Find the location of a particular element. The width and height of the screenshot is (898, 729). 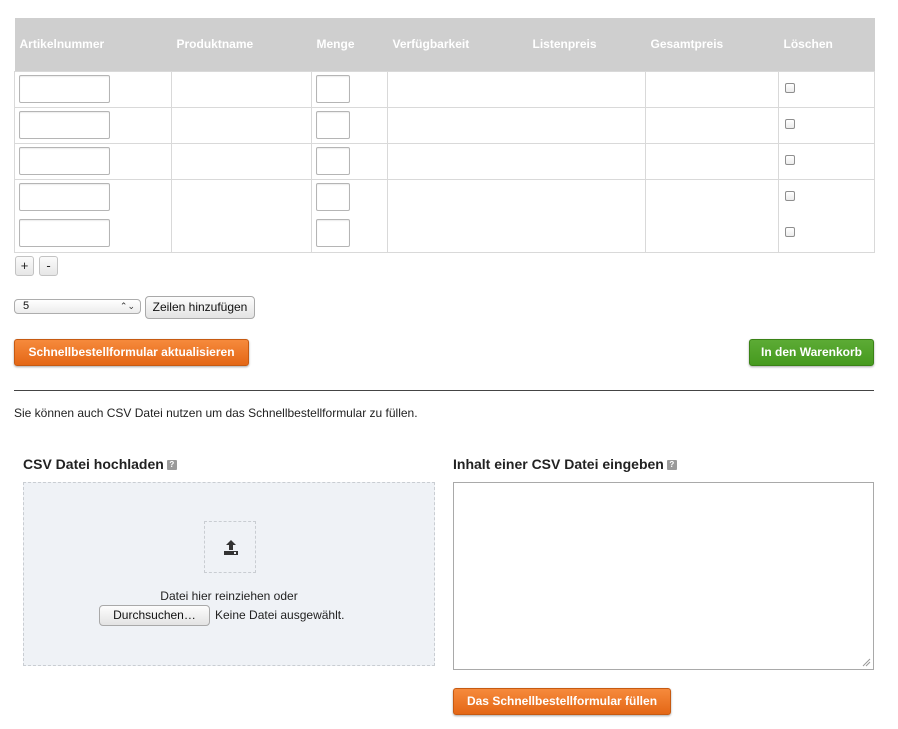

col-header-loeschen: Löschen is located at coordinates (826, 44).